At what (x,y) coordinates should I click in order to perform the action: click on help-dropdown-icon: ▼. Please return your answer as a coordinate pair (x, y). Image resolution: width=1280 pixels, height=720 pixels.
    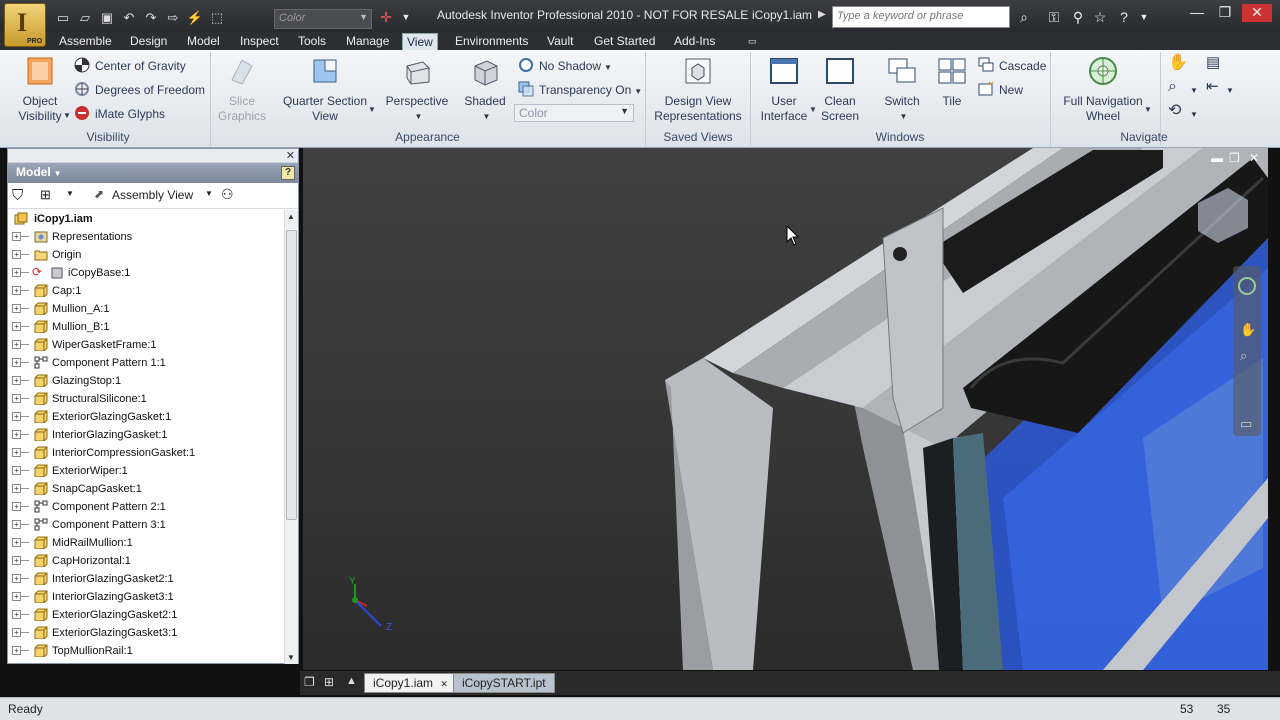
    Looking at the image, I should click on (1144, 17).